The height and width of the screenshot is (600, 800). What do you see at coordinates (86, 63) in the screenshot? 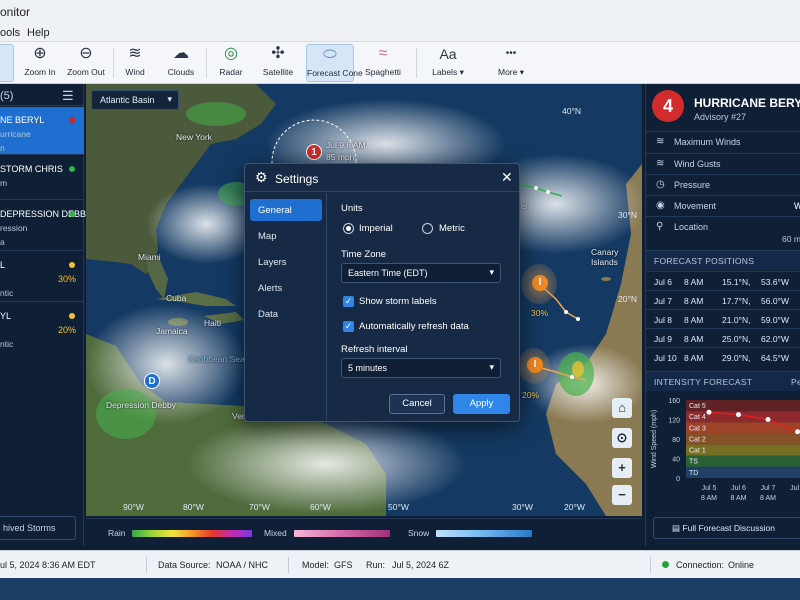
I see `zoom-out-button: ⊖ Zoom Out` at bounding box center [86, 63].